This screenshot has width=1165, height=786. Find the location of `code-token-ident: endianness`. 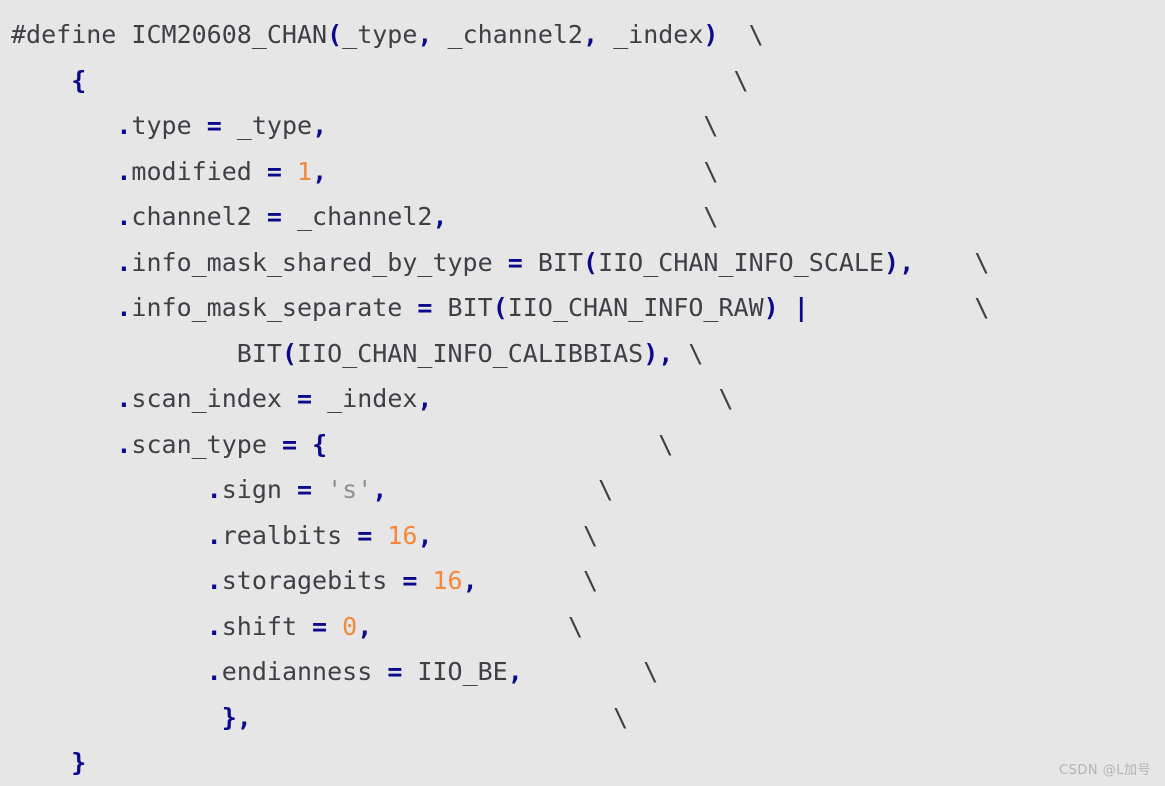

code-token-ident: endianness is located at coordinates (304, 671).